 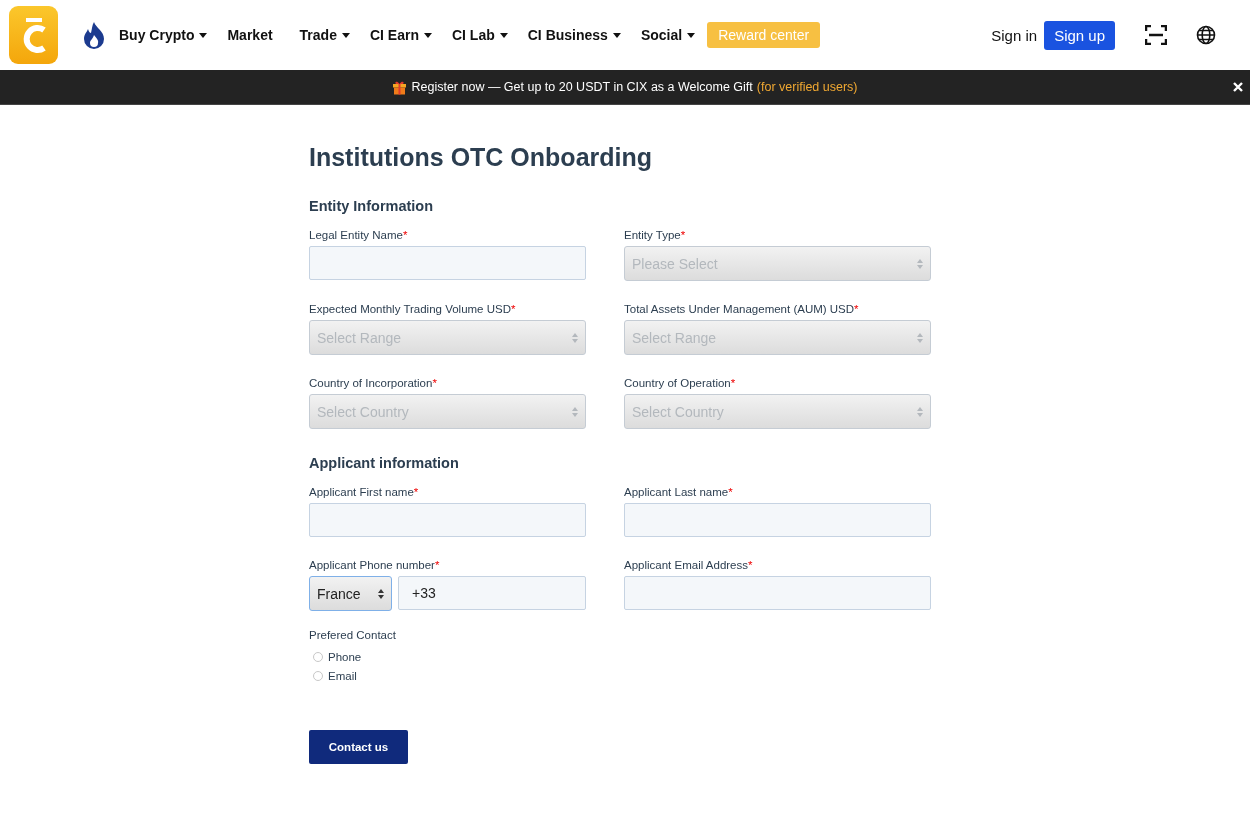 What do you see at coordinates (400, 87) in the screenshot?
I see `gift-icon` at bounding box center [400, 87].